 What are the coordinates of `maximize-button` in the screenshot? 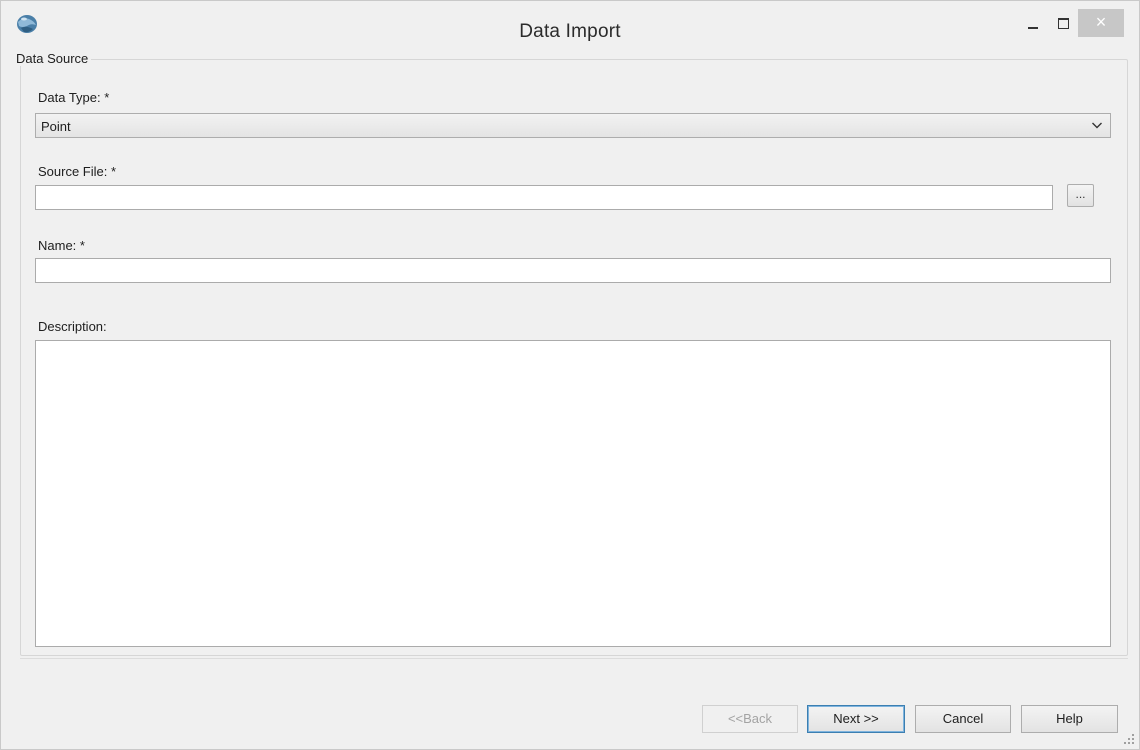 It's located at (1063, 22).